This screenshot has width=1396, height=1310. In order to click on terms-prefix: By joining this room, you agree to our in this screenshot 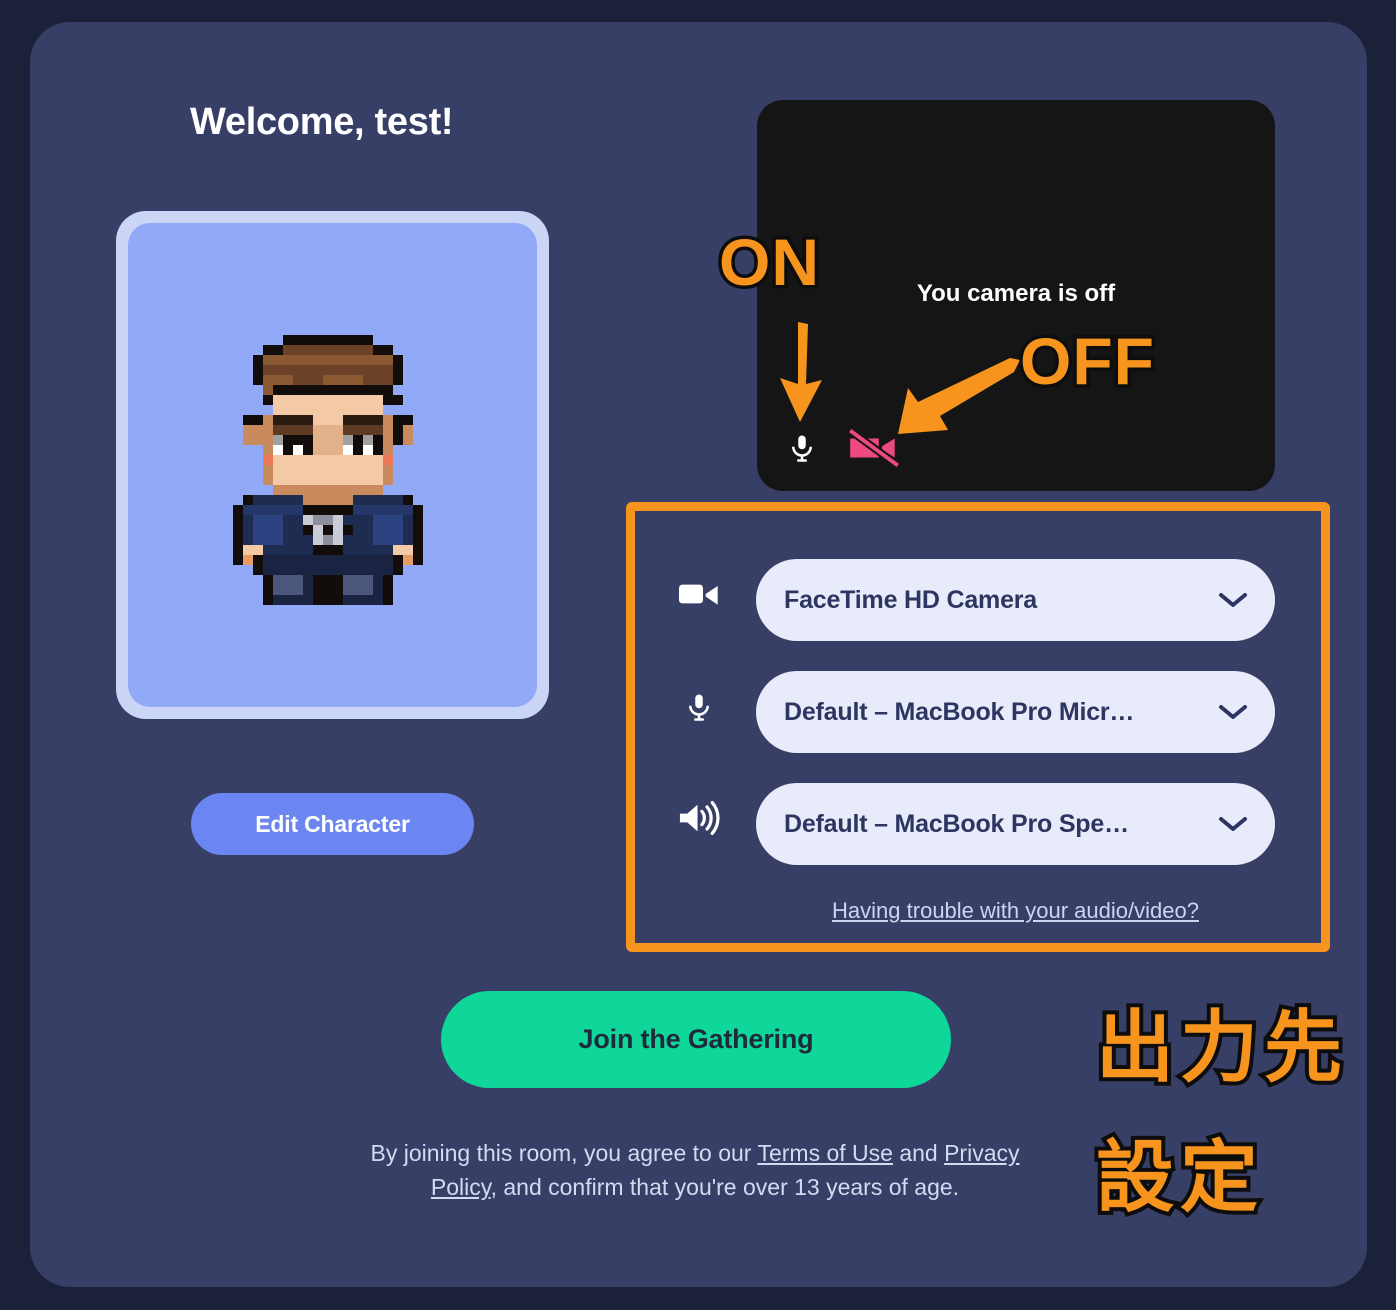, I will do `click(564, 1153)`.